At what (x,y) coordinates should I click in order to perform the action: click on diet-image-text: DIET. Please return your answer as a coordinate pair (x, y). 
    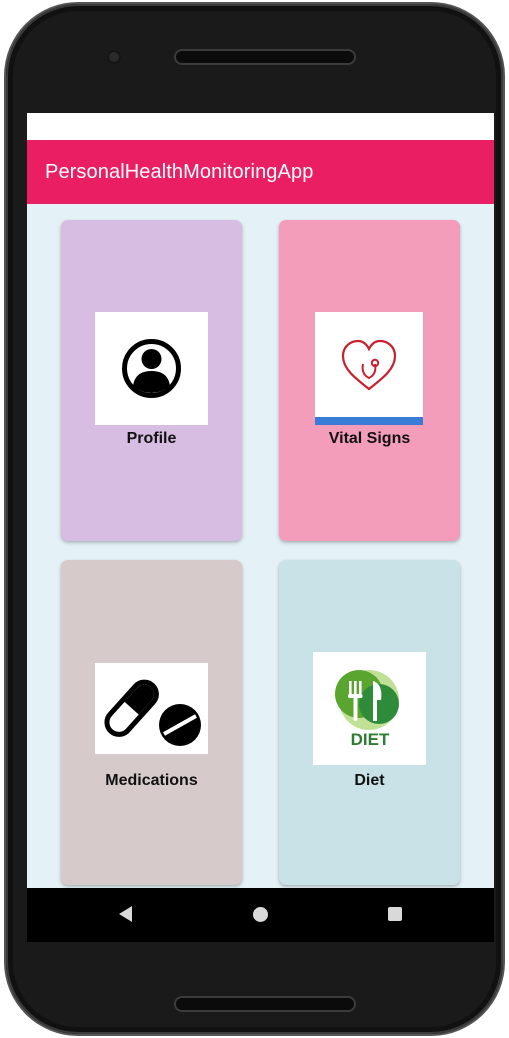
    Looking at the image, I should click on (370, 739).